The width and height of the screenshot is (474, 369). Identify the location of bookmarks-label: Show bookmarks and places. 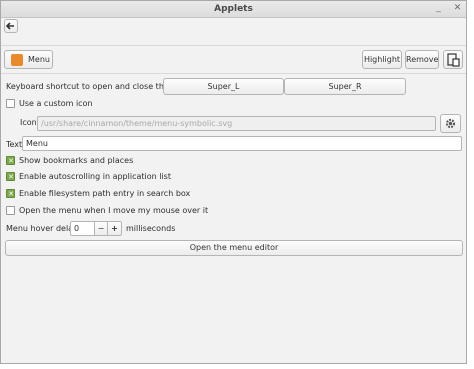
(76, 160).